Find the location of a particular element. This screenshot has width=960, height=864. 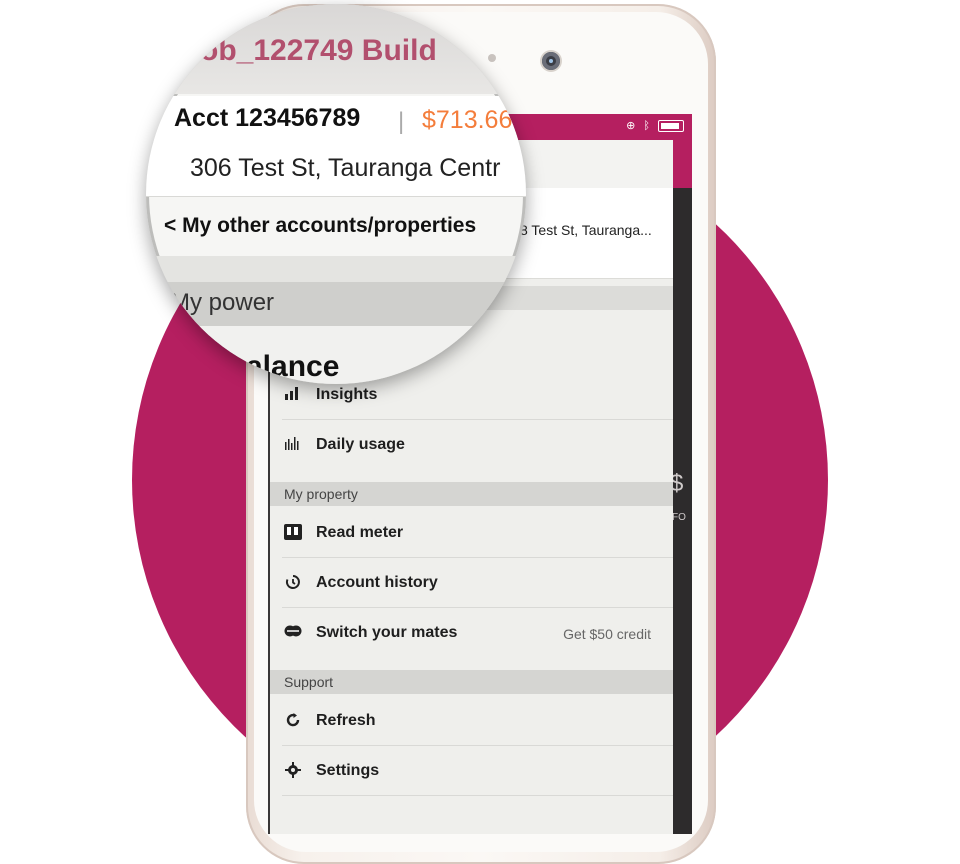

refresh-icon is located at coordinates (293, 721).